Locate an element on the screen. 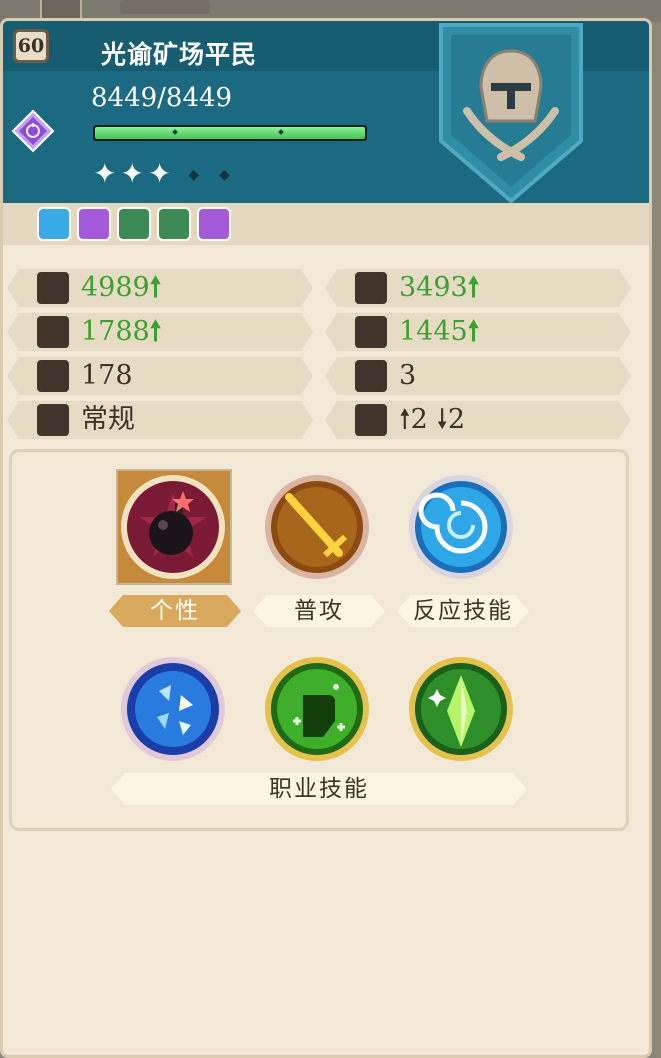 The image size is (661, 1058). stat-row: 3 is located at coordinates (478, 376).